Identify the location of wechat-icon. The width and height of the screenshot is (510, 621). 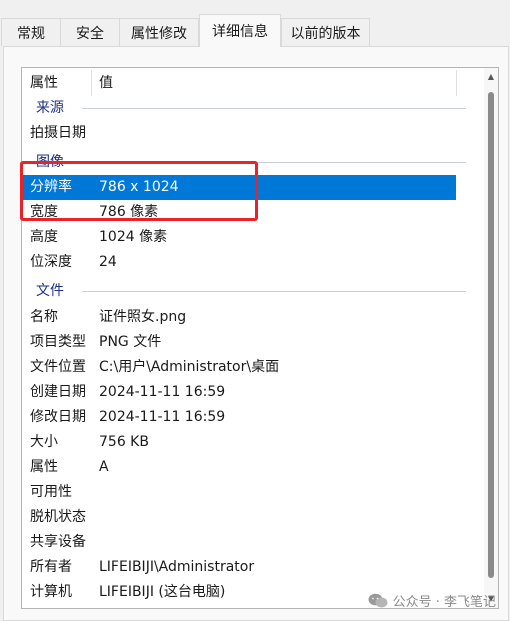
(378, 600).